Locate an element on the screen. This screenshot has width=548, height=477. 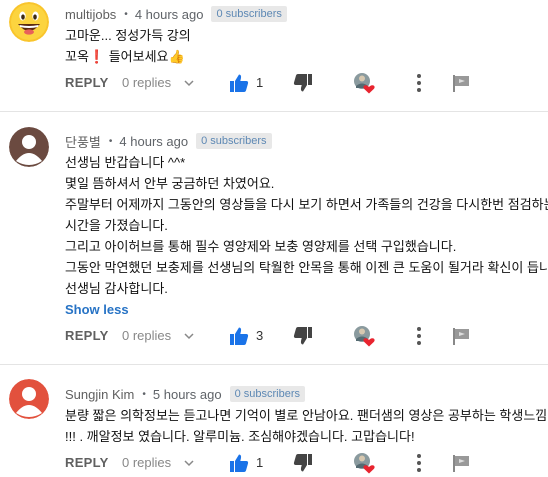
author-name: Sungjin Kim is located at coordinates (99, 394).